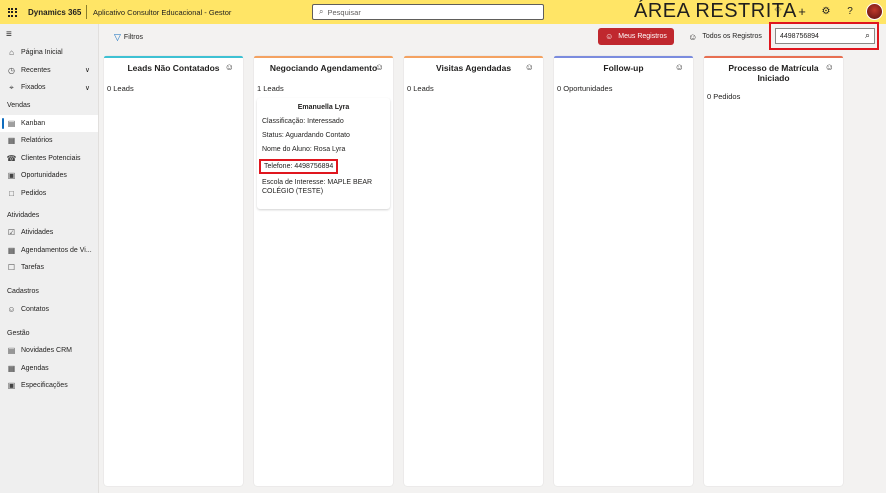  What do you see at coordinates (825, 36) in the screenshot?
I see `records-search-input: 4498756894 ⌕` at bounding box center [825, 36].